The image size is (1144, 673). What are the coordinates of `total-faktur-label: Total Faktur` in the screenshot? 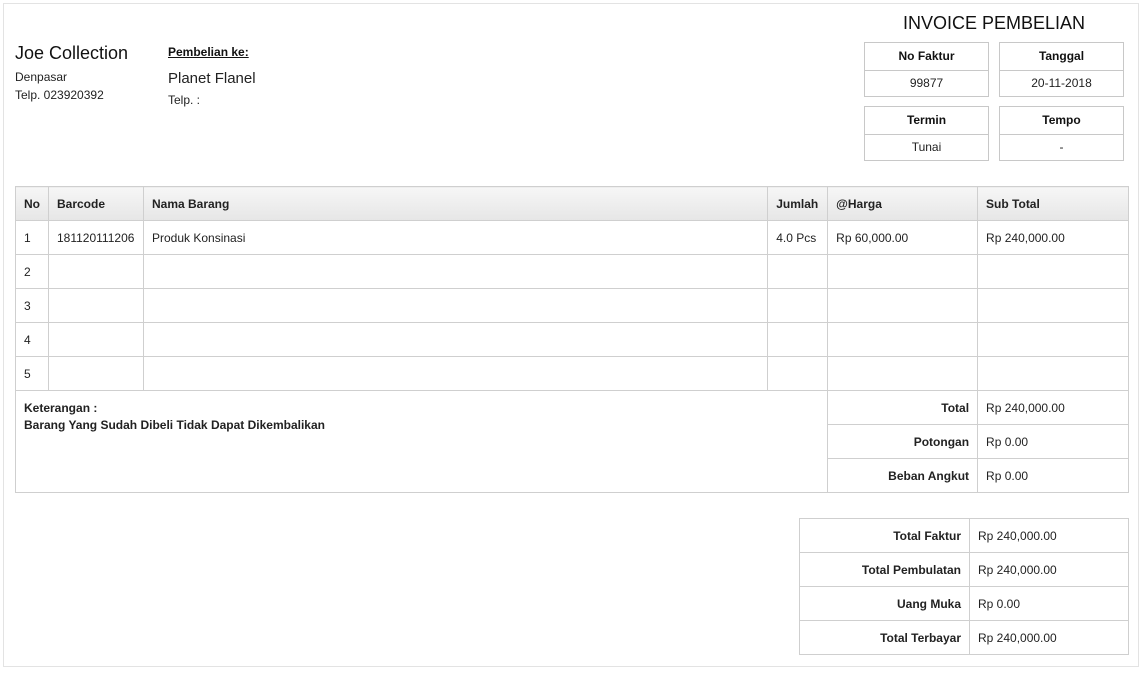 It's located at (884, 535).